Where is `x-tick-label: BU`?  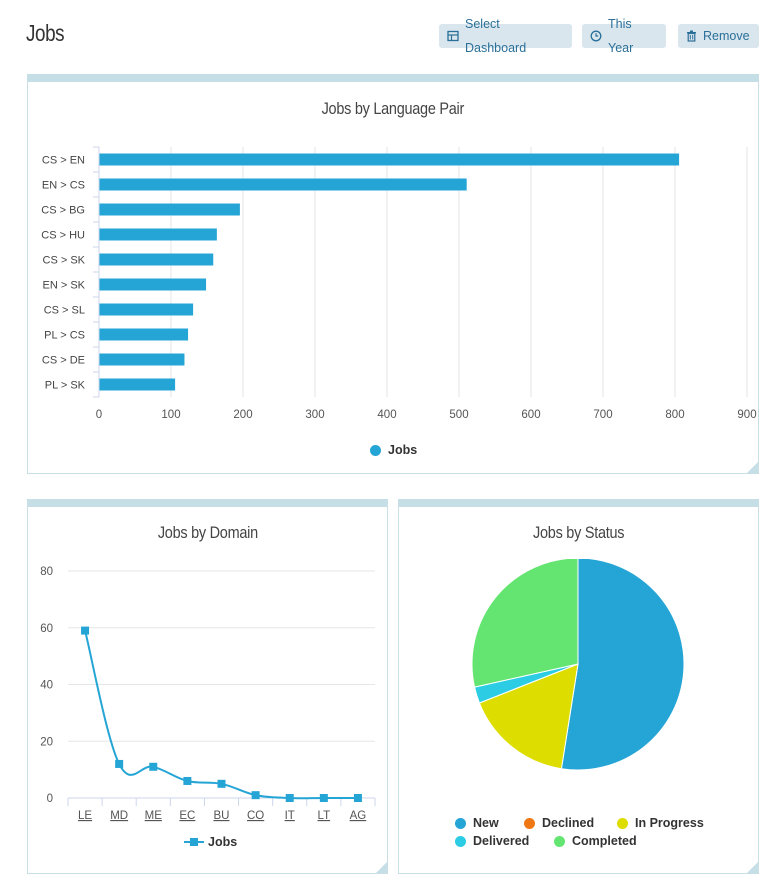
x-tick-label: BU is located at coordinates (222, 816).